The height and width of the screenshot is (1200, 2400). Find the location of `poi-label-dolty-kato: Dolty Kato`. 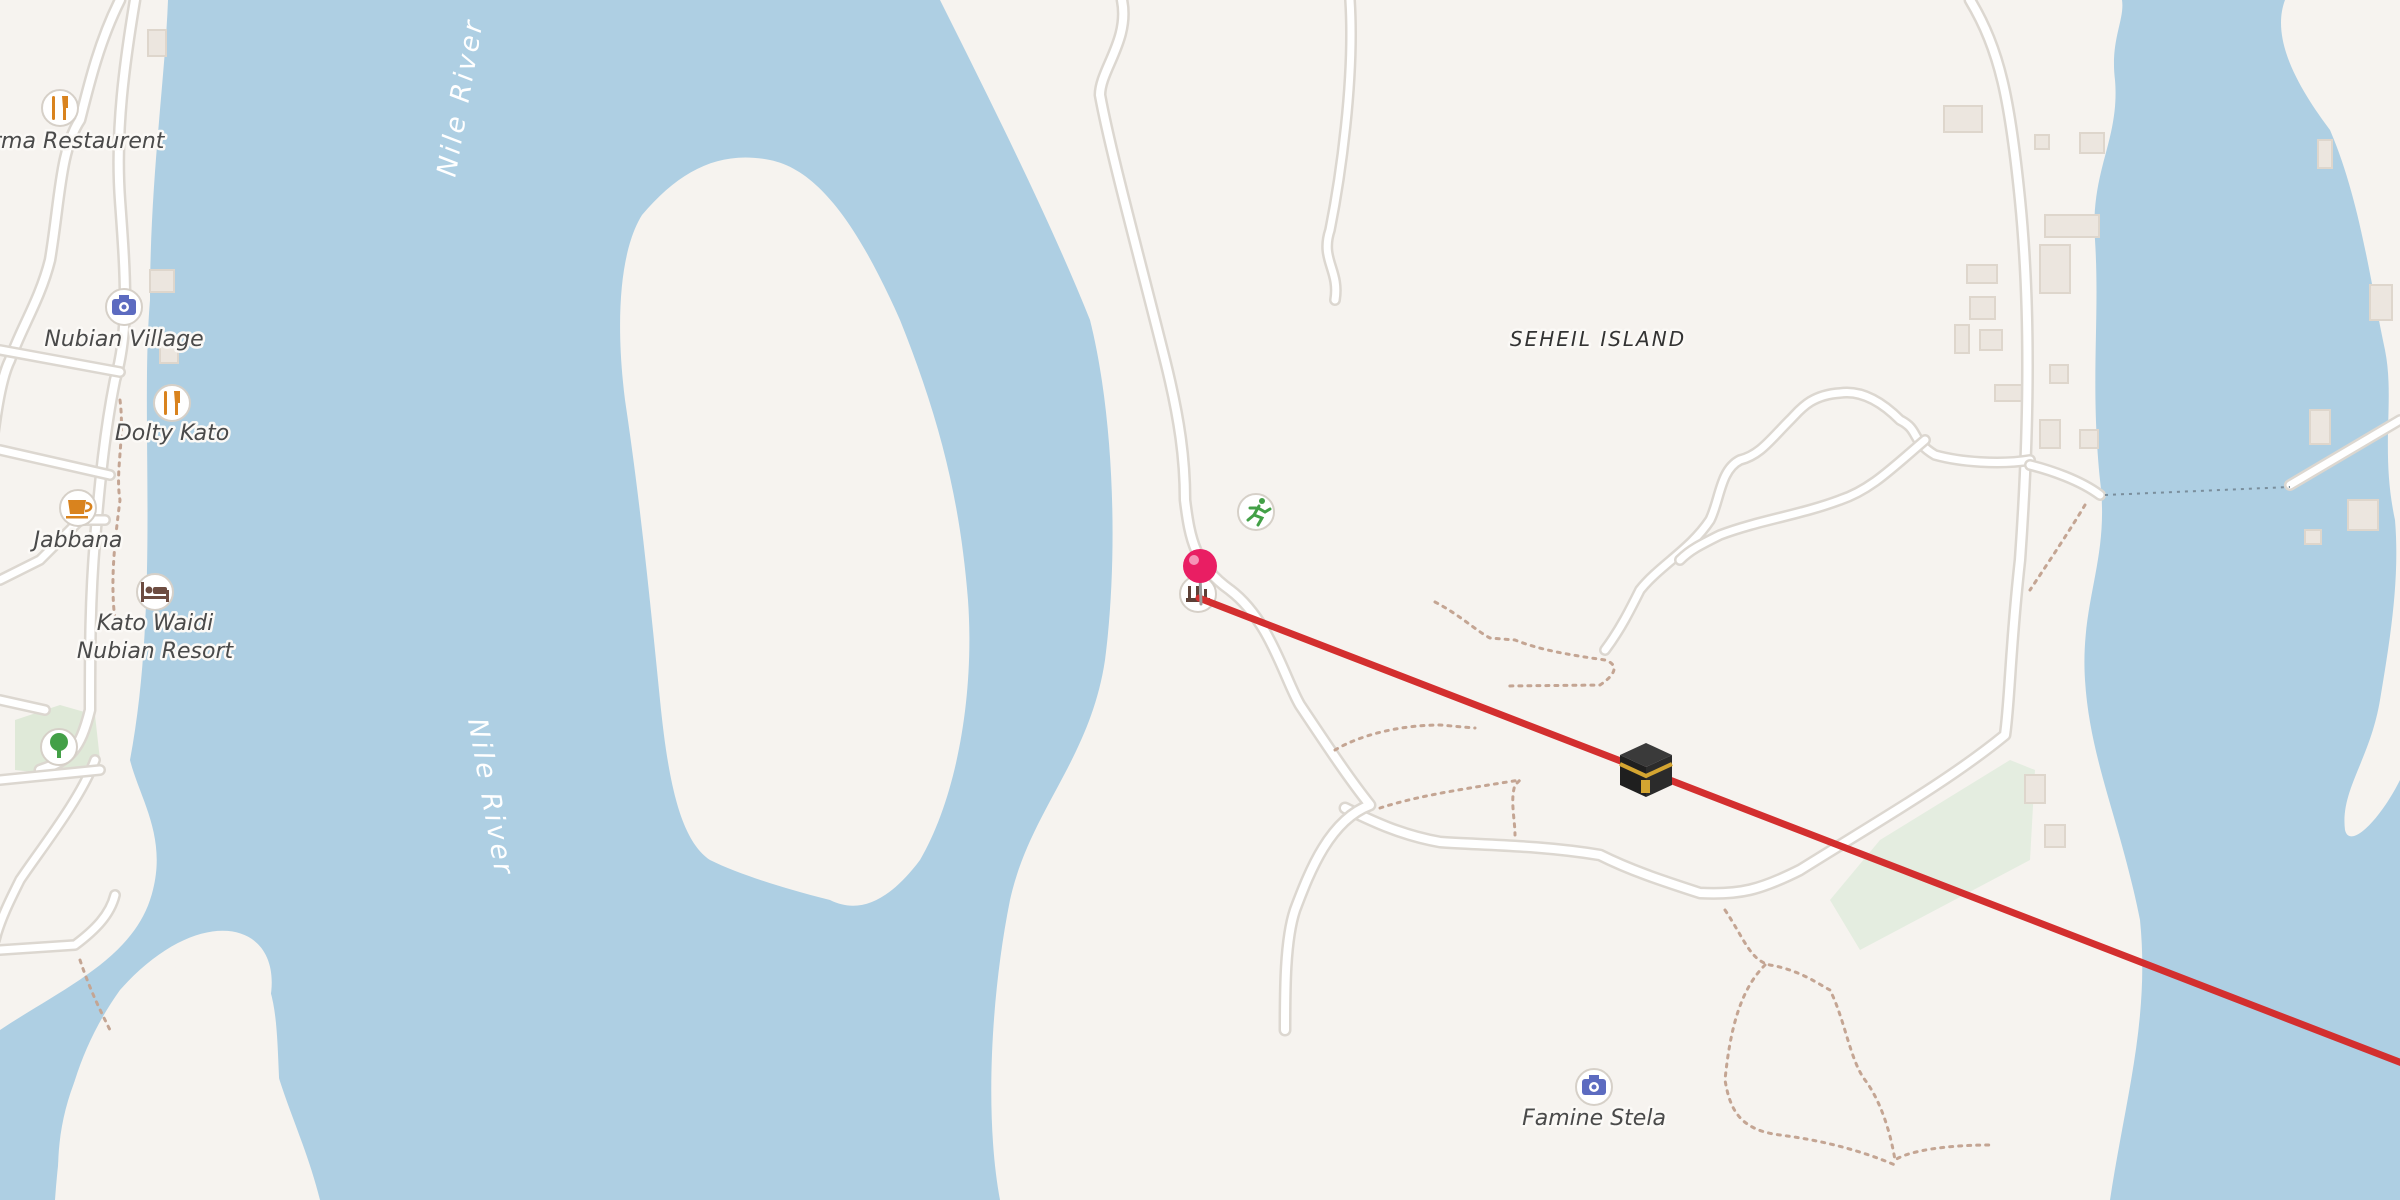

poi-label-dolty-kato: Dolty Kato is located at coordinates (172, 433).